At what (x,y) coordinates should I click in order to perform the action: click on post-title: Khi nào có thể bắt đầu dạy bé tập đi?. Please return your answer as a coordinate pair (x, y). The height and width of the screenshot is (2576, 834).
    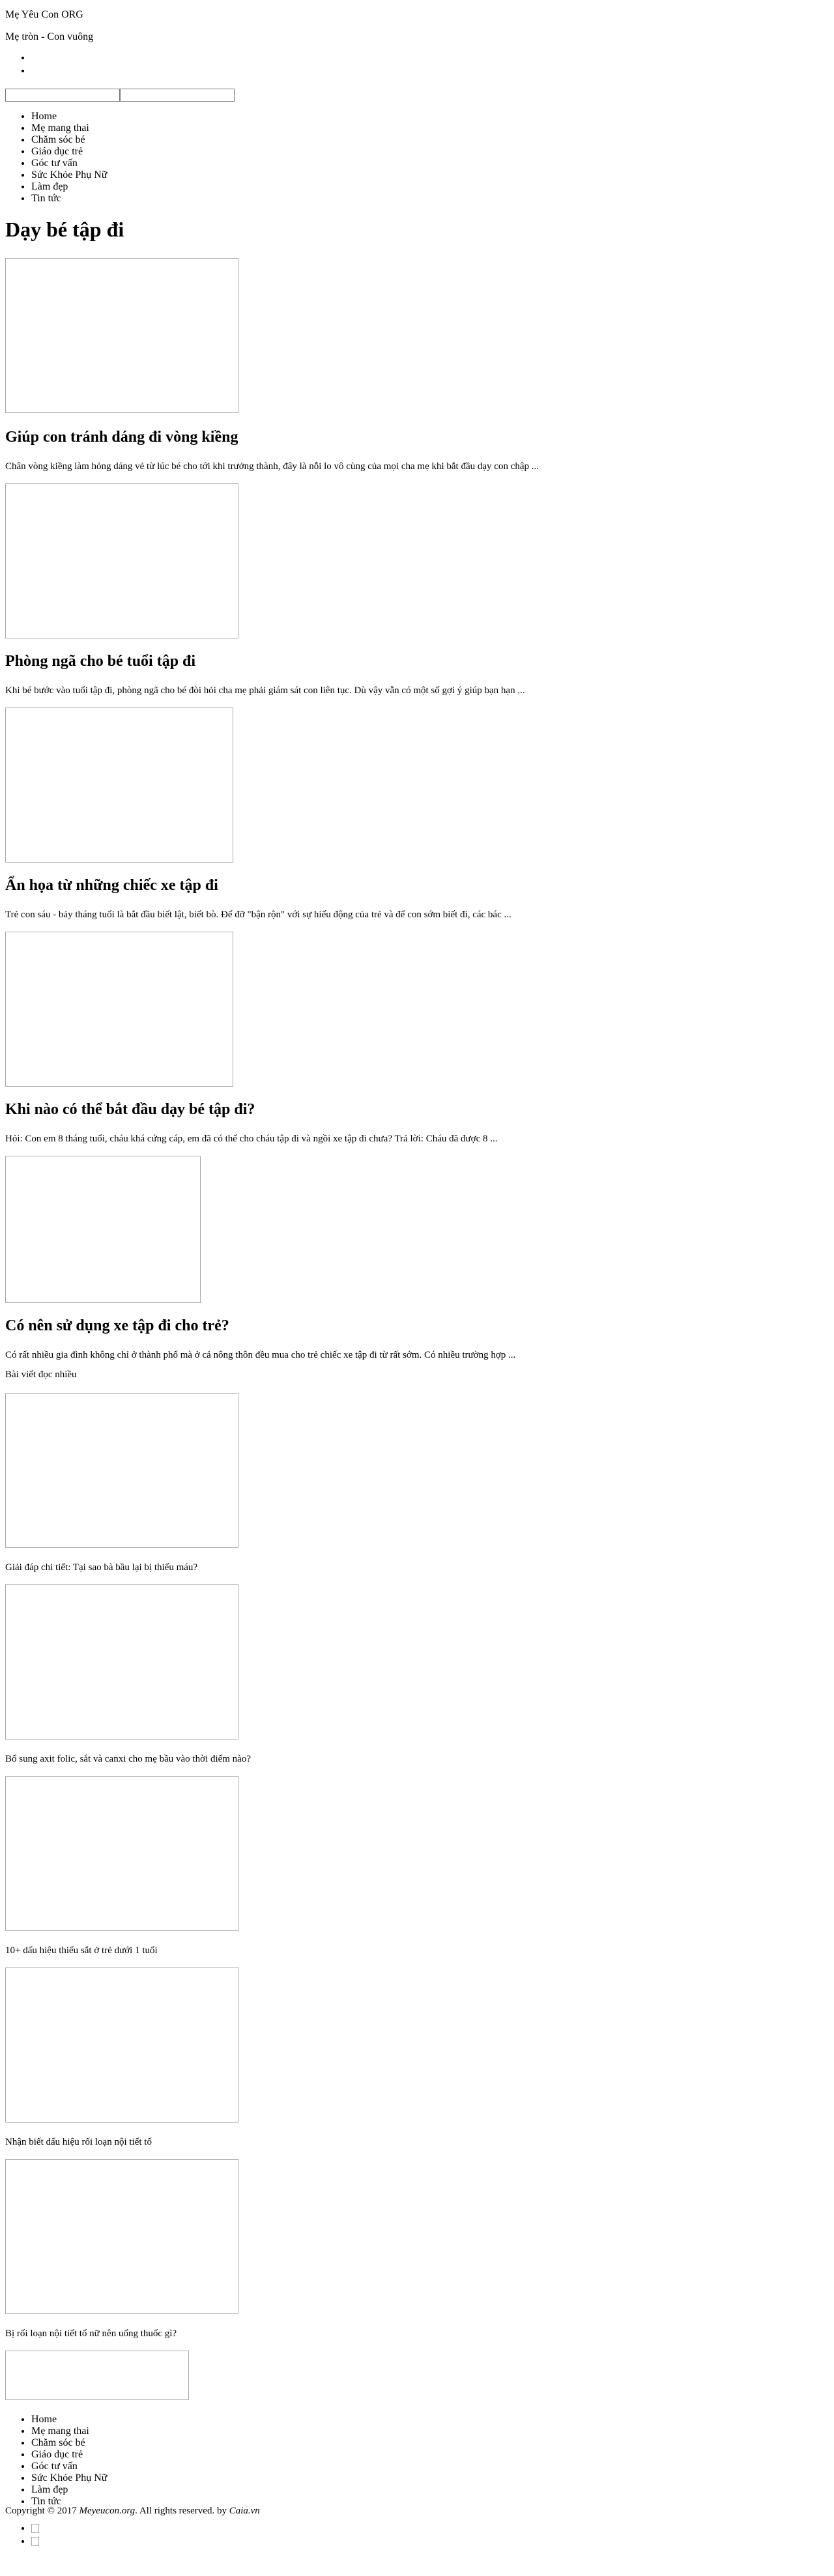
    Looking at the image, I should click on (130, 1110).